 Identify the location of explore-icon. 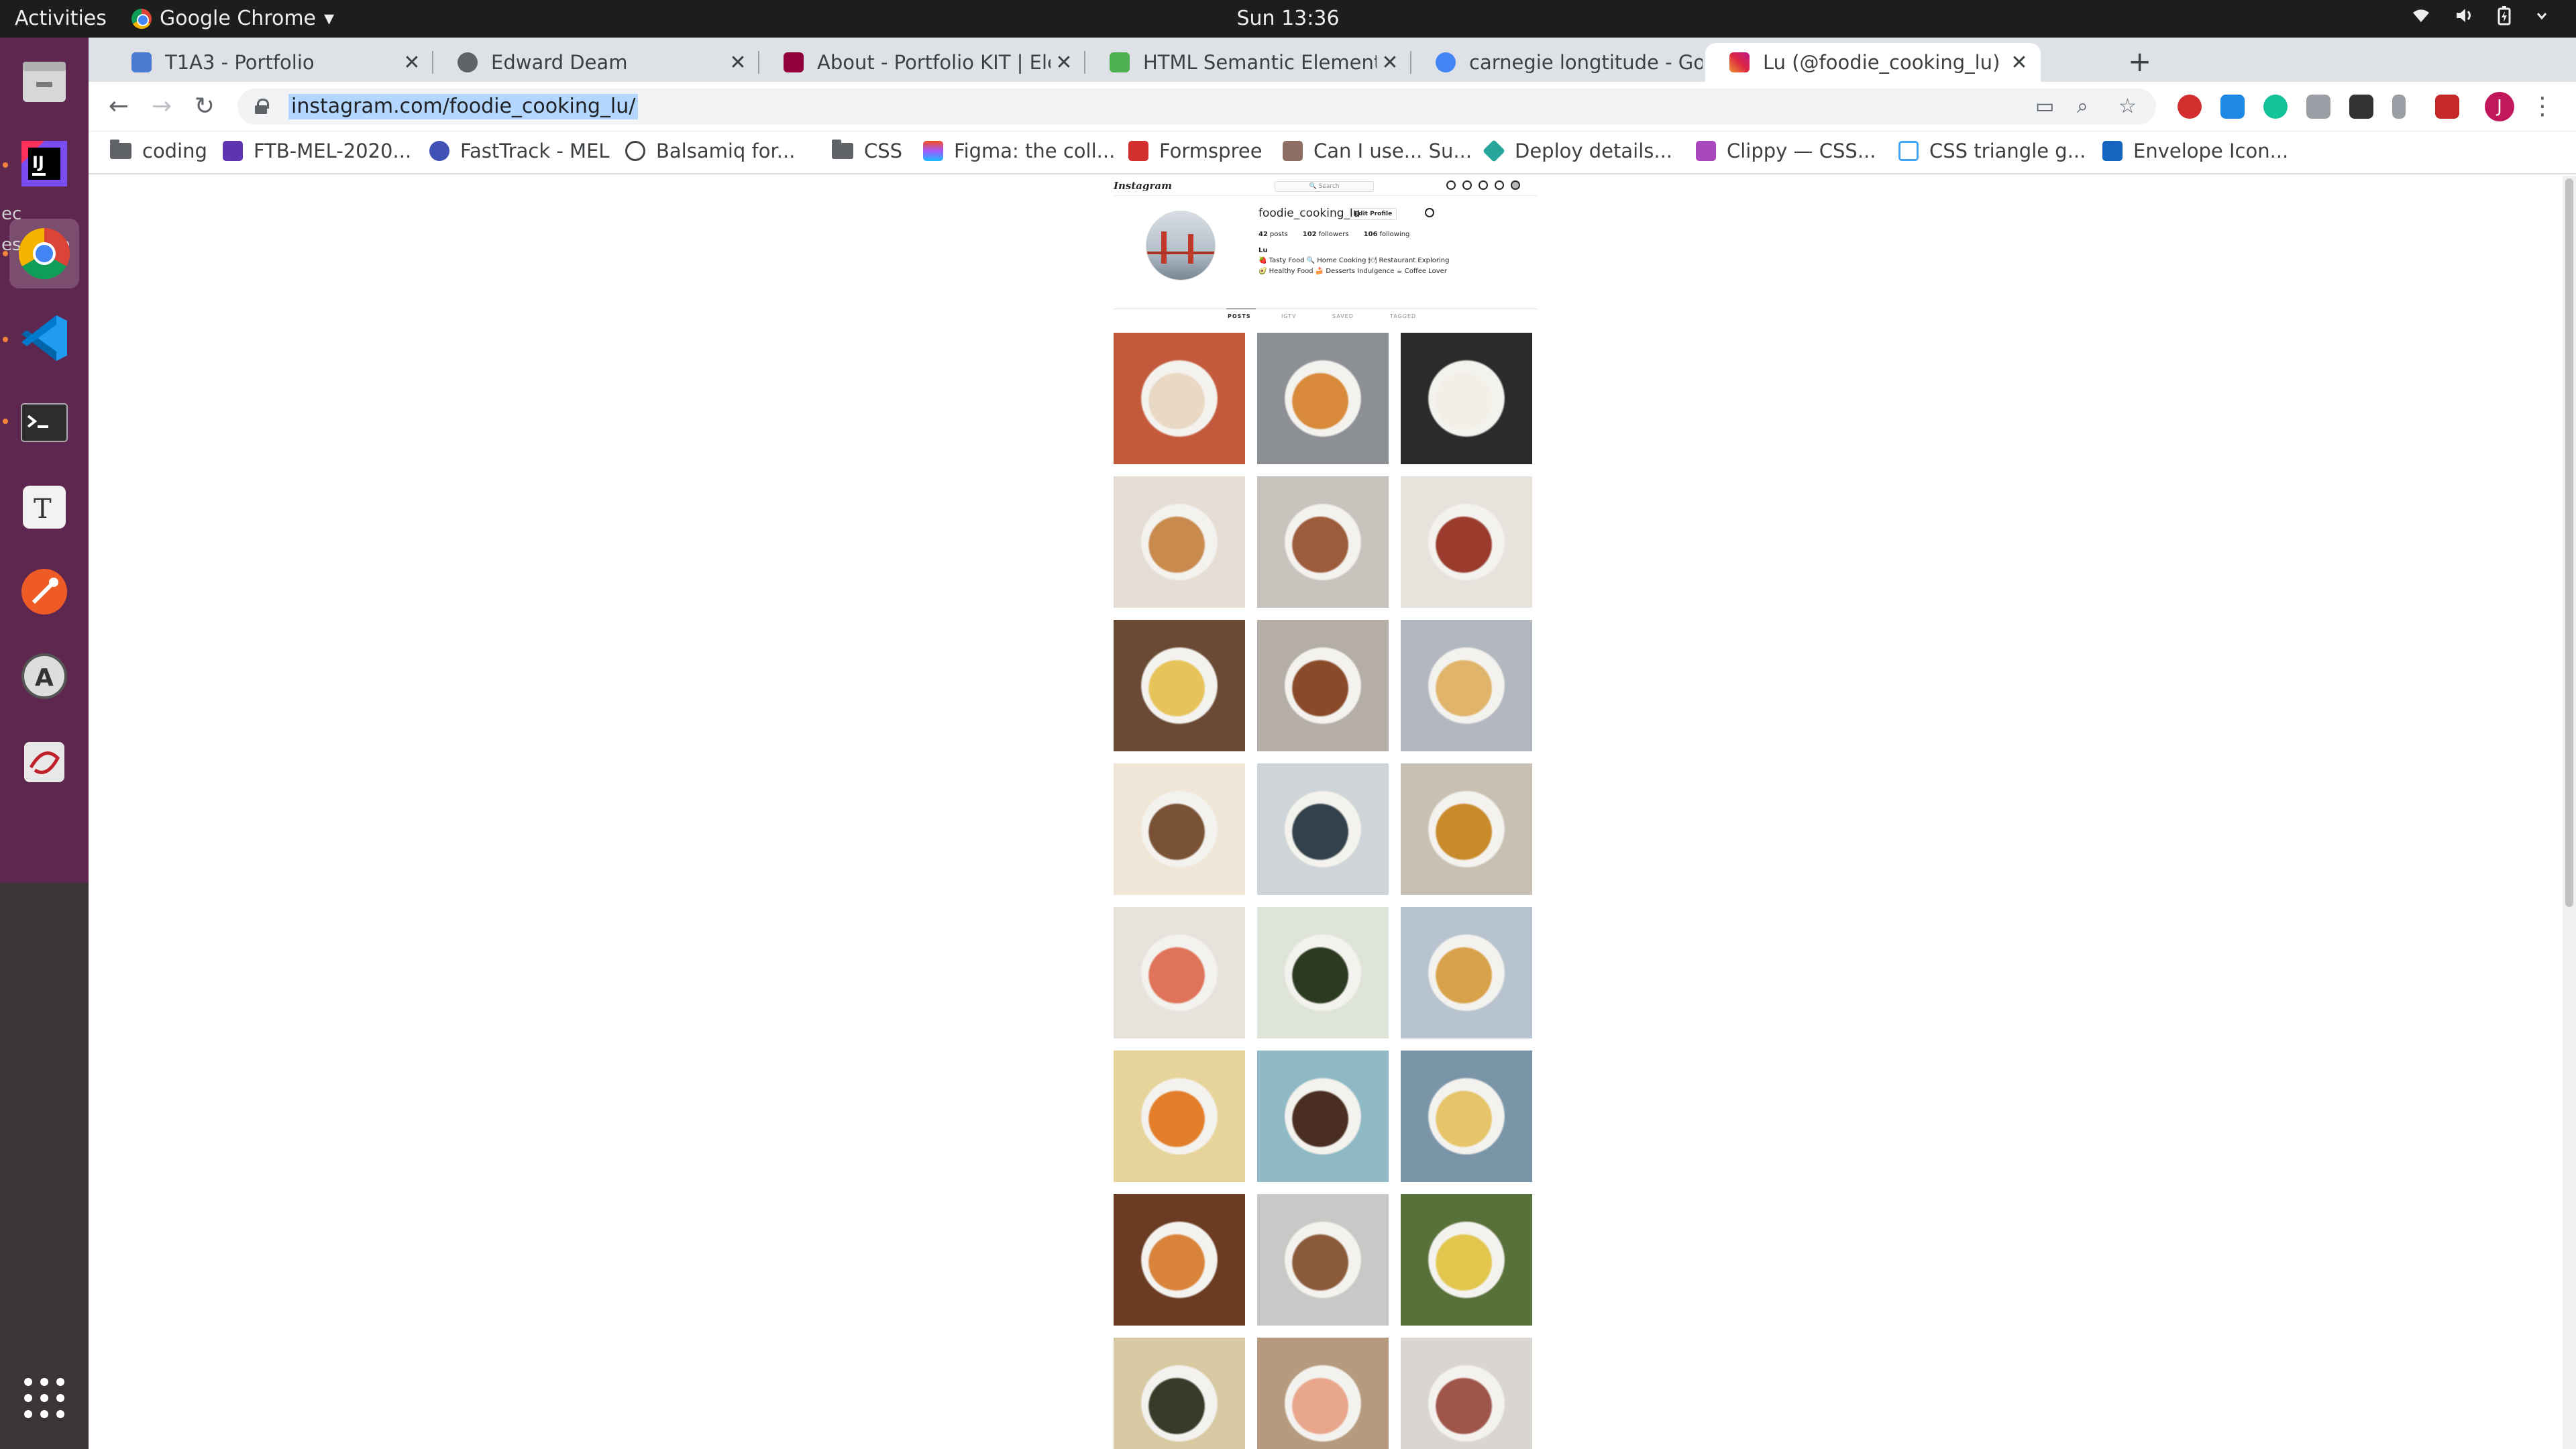
(1483, 185).